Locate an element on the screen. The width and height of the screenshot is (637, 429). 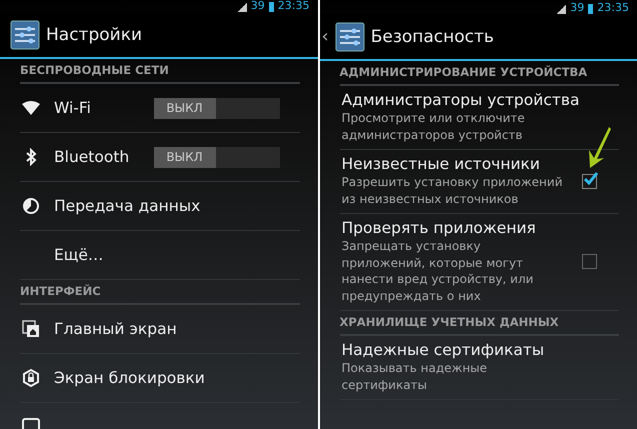
setting-summary: Разрешить установку приложений из неизвестных источников is located at coordinates (453, 190).